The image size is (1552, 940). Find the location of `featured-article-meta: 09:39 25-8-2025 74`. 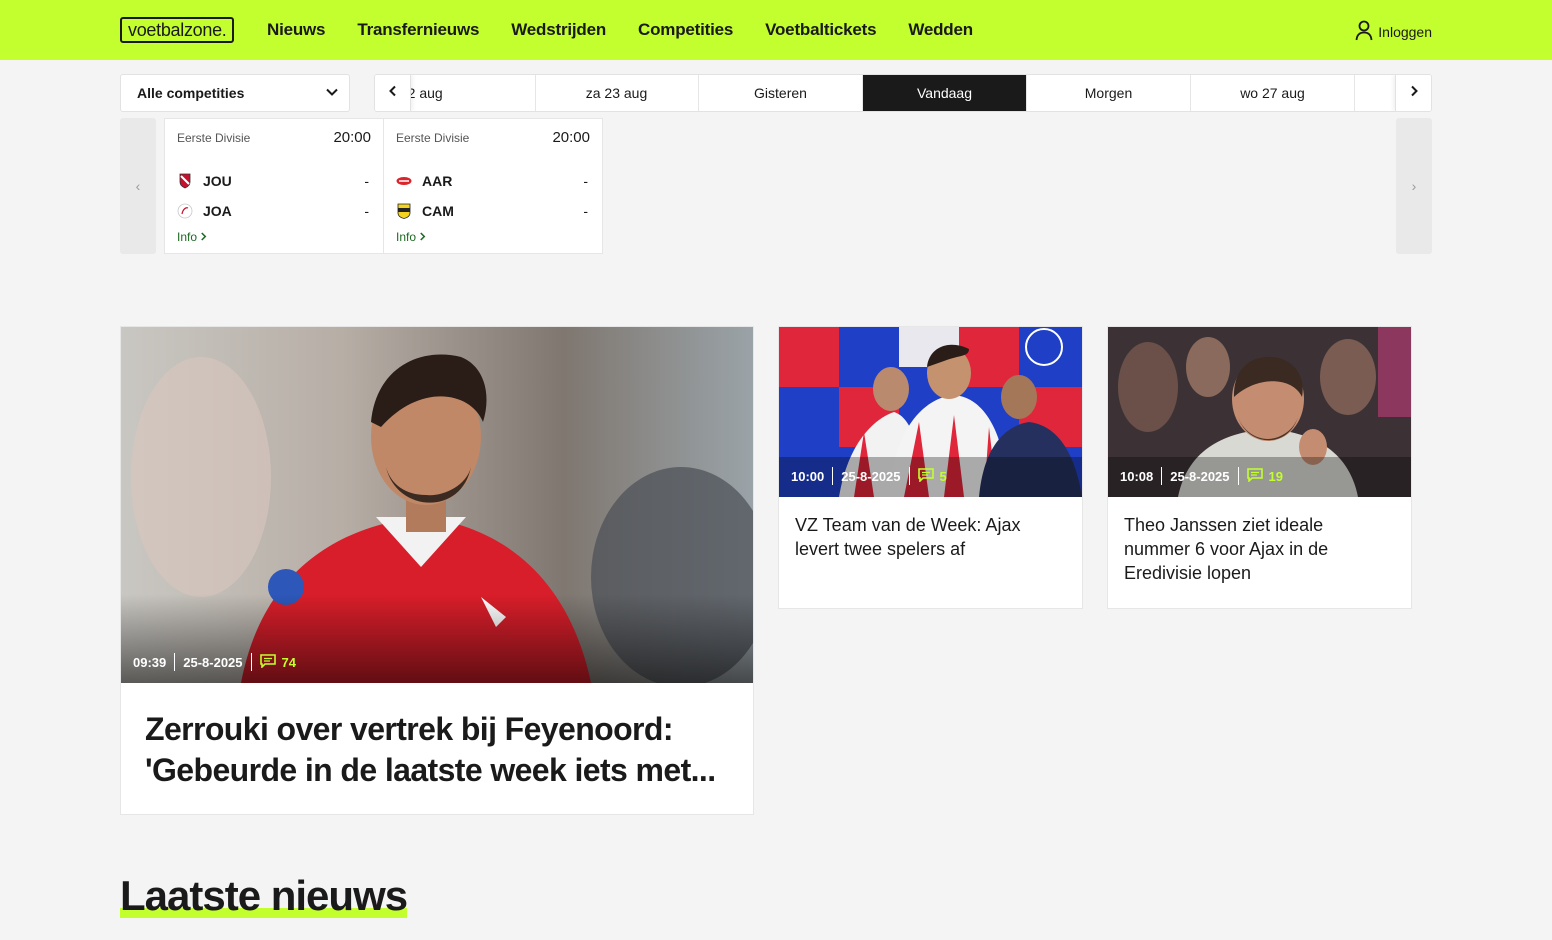

featured-article-meta: 09:39 25-8-2025 74 is located at coordinates (214, 662).